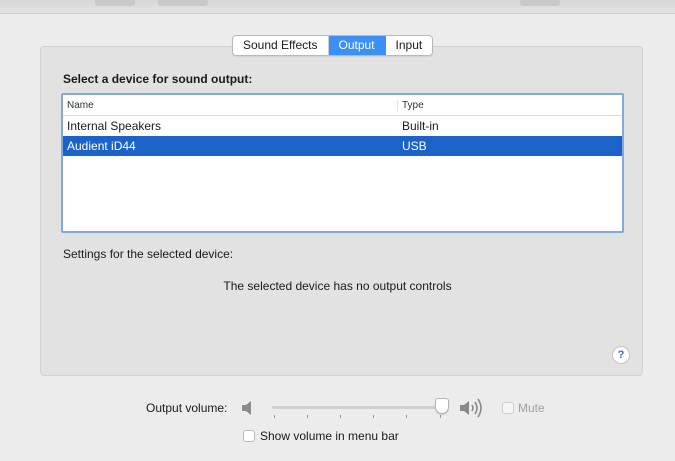 This screenshot has height=461, width=675. I want to click on table-row: Internal Speakers Built-in, so click(342, 126).